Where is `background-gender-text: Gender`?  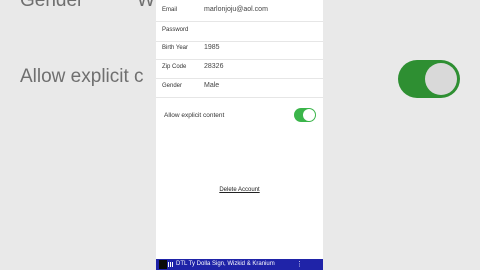
background-gender-text: Gender is located at coordinates (52, 5).